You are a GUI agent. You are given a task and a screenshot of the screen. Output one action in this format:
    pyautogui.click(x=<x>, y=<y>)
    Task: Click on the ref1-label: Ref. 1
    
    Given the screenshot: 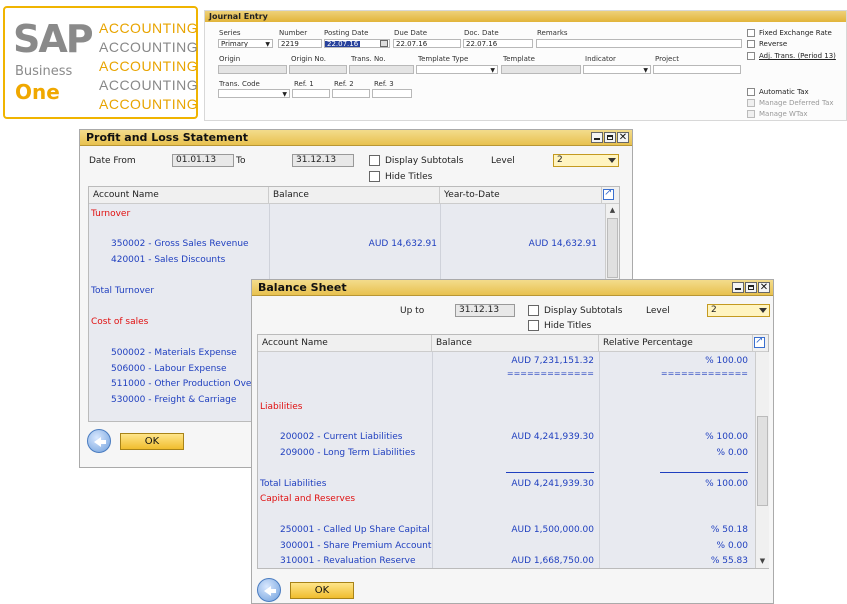 What is the action you would take?
    pyautogui.click(x=304, y=84)
    